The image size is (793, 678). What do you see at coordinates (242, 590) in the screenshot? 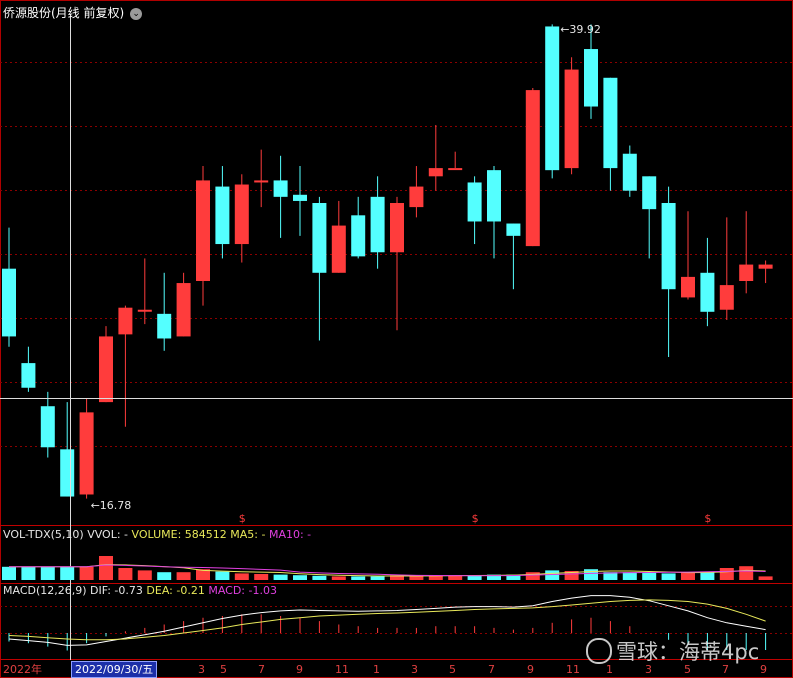
I see `macd-value: MACD: -1.03` at bounding box center [242, 590].